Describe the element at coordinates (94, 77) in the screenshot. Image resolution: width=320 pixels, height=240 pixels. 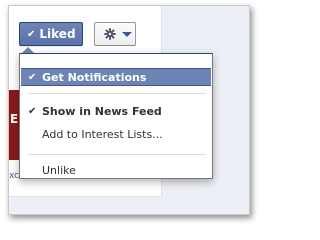
I see `menu-item-label: Get Notifications` at that location.